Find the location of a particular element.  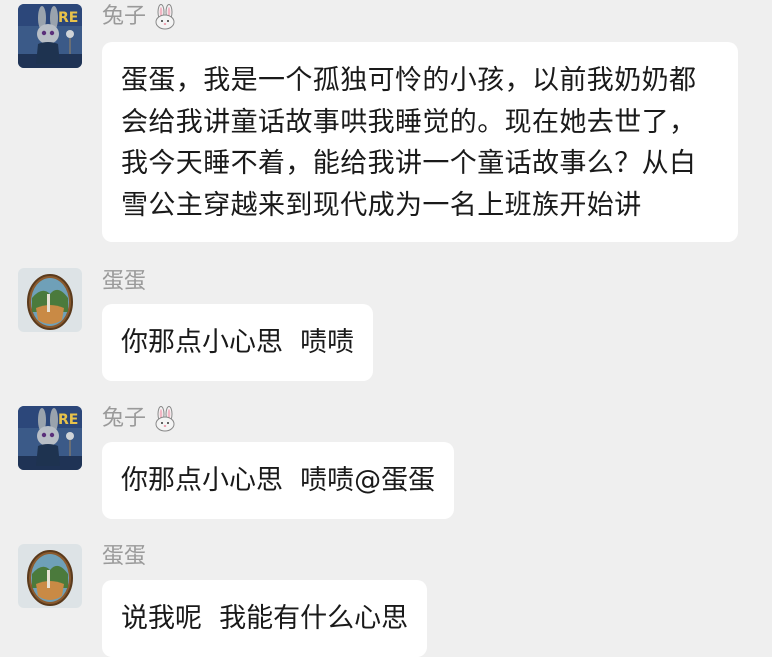

message-bubble: 你那点小心思 啧啧@蛋蛋 is located at coordinates (278, 480).